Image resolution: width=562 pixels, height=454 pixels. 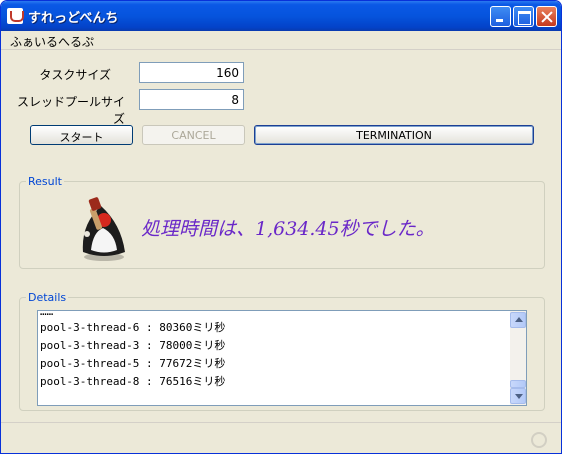 I want to click on vertical-scrollbar, so click(x=518, y=358).